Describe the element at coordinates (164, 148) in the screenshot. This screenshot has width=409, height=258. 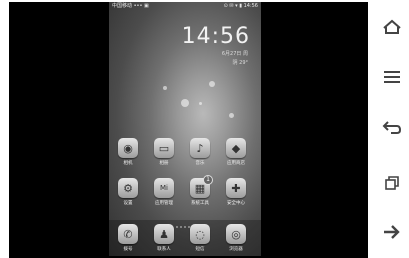
I see `gallery-icon: ▭` at that location.